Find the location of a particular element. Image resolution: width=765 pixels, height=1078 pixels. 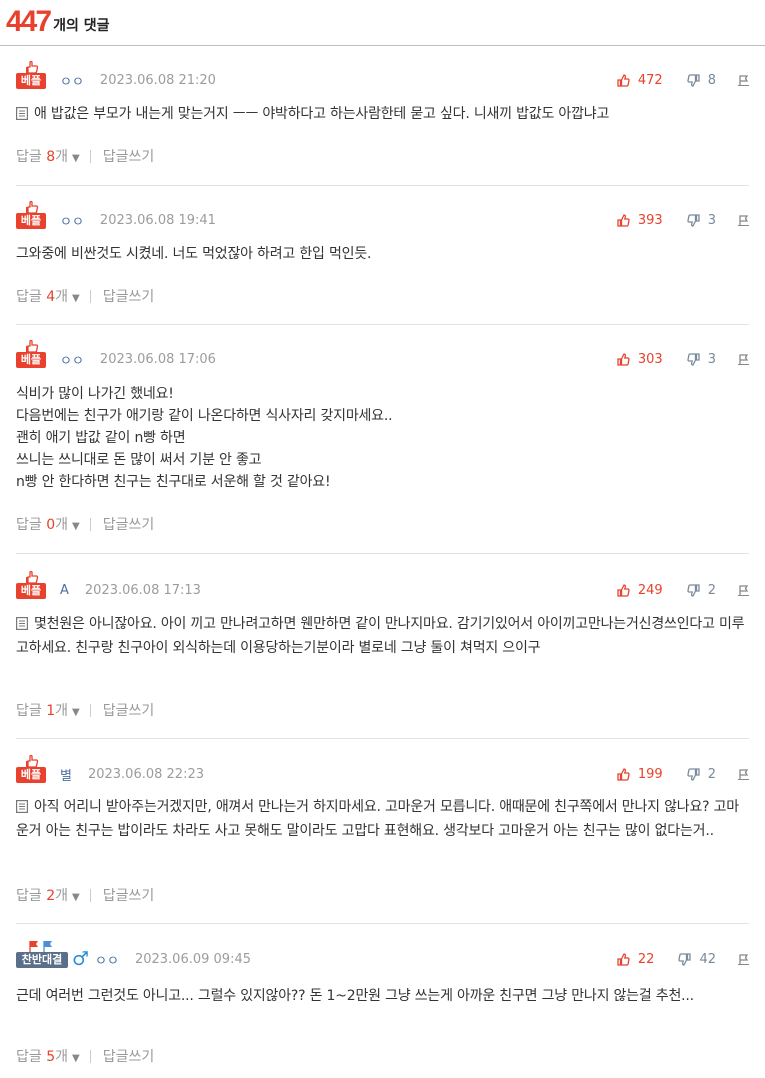

reply-toggle: 답글 2개 ▼ is located at coordinates (48, 895).